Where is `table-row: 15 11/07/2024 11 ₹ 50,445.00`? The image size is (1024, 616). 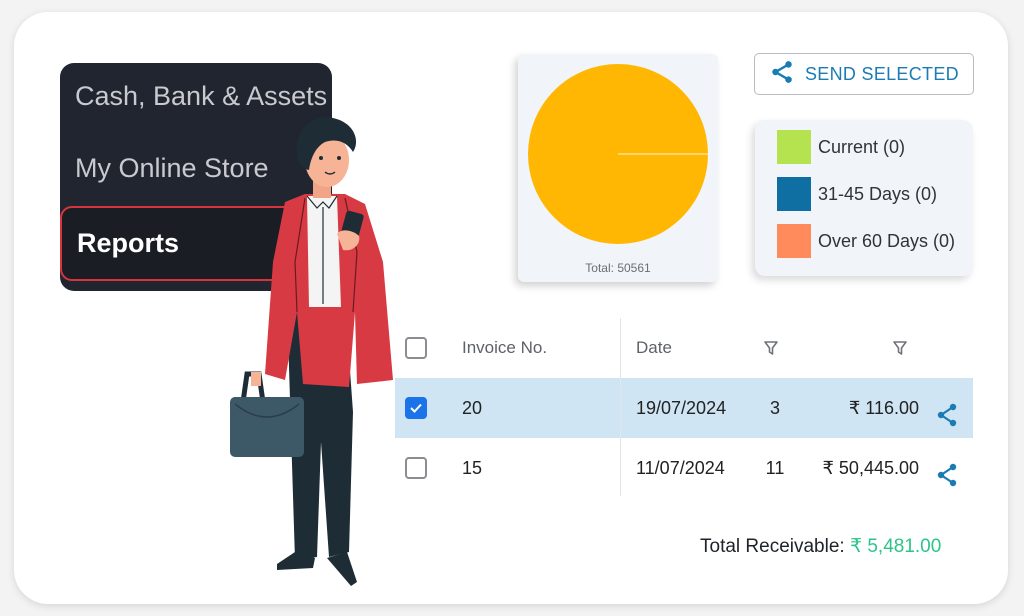 table-row: 15 11/07/2024 11 ₹ 50,445.00 is located at coordinates (684, 468).